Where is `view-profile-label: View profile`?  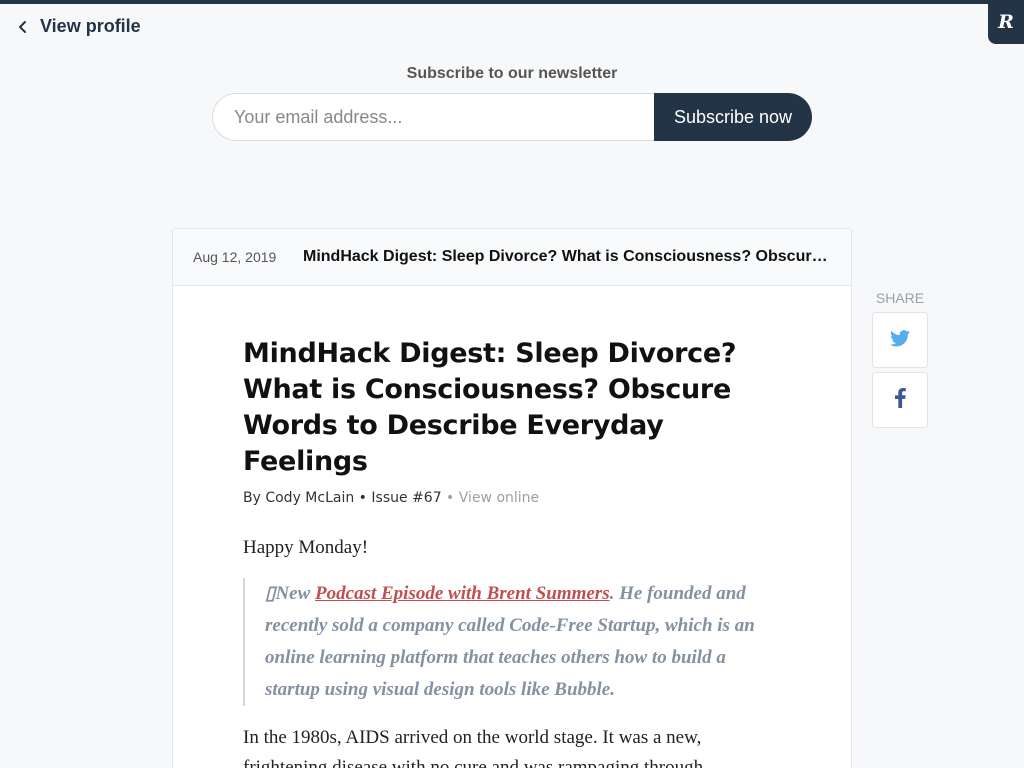 view-profile-label: View profile is located at coordinates (90, 26).